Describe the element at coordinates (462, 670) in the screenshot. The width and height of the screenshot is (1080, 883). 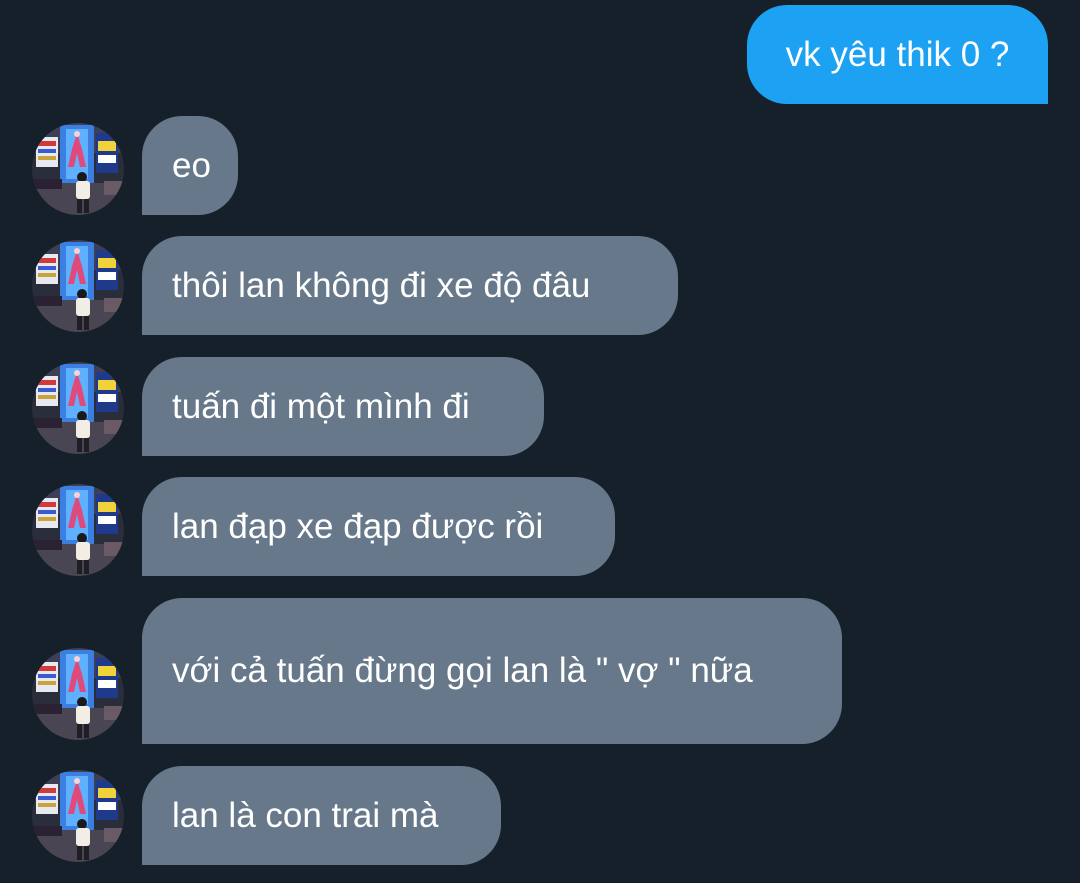
I see `message-text: với cả tuấn đừng gọi lan là " vợ " nữa` at that location.